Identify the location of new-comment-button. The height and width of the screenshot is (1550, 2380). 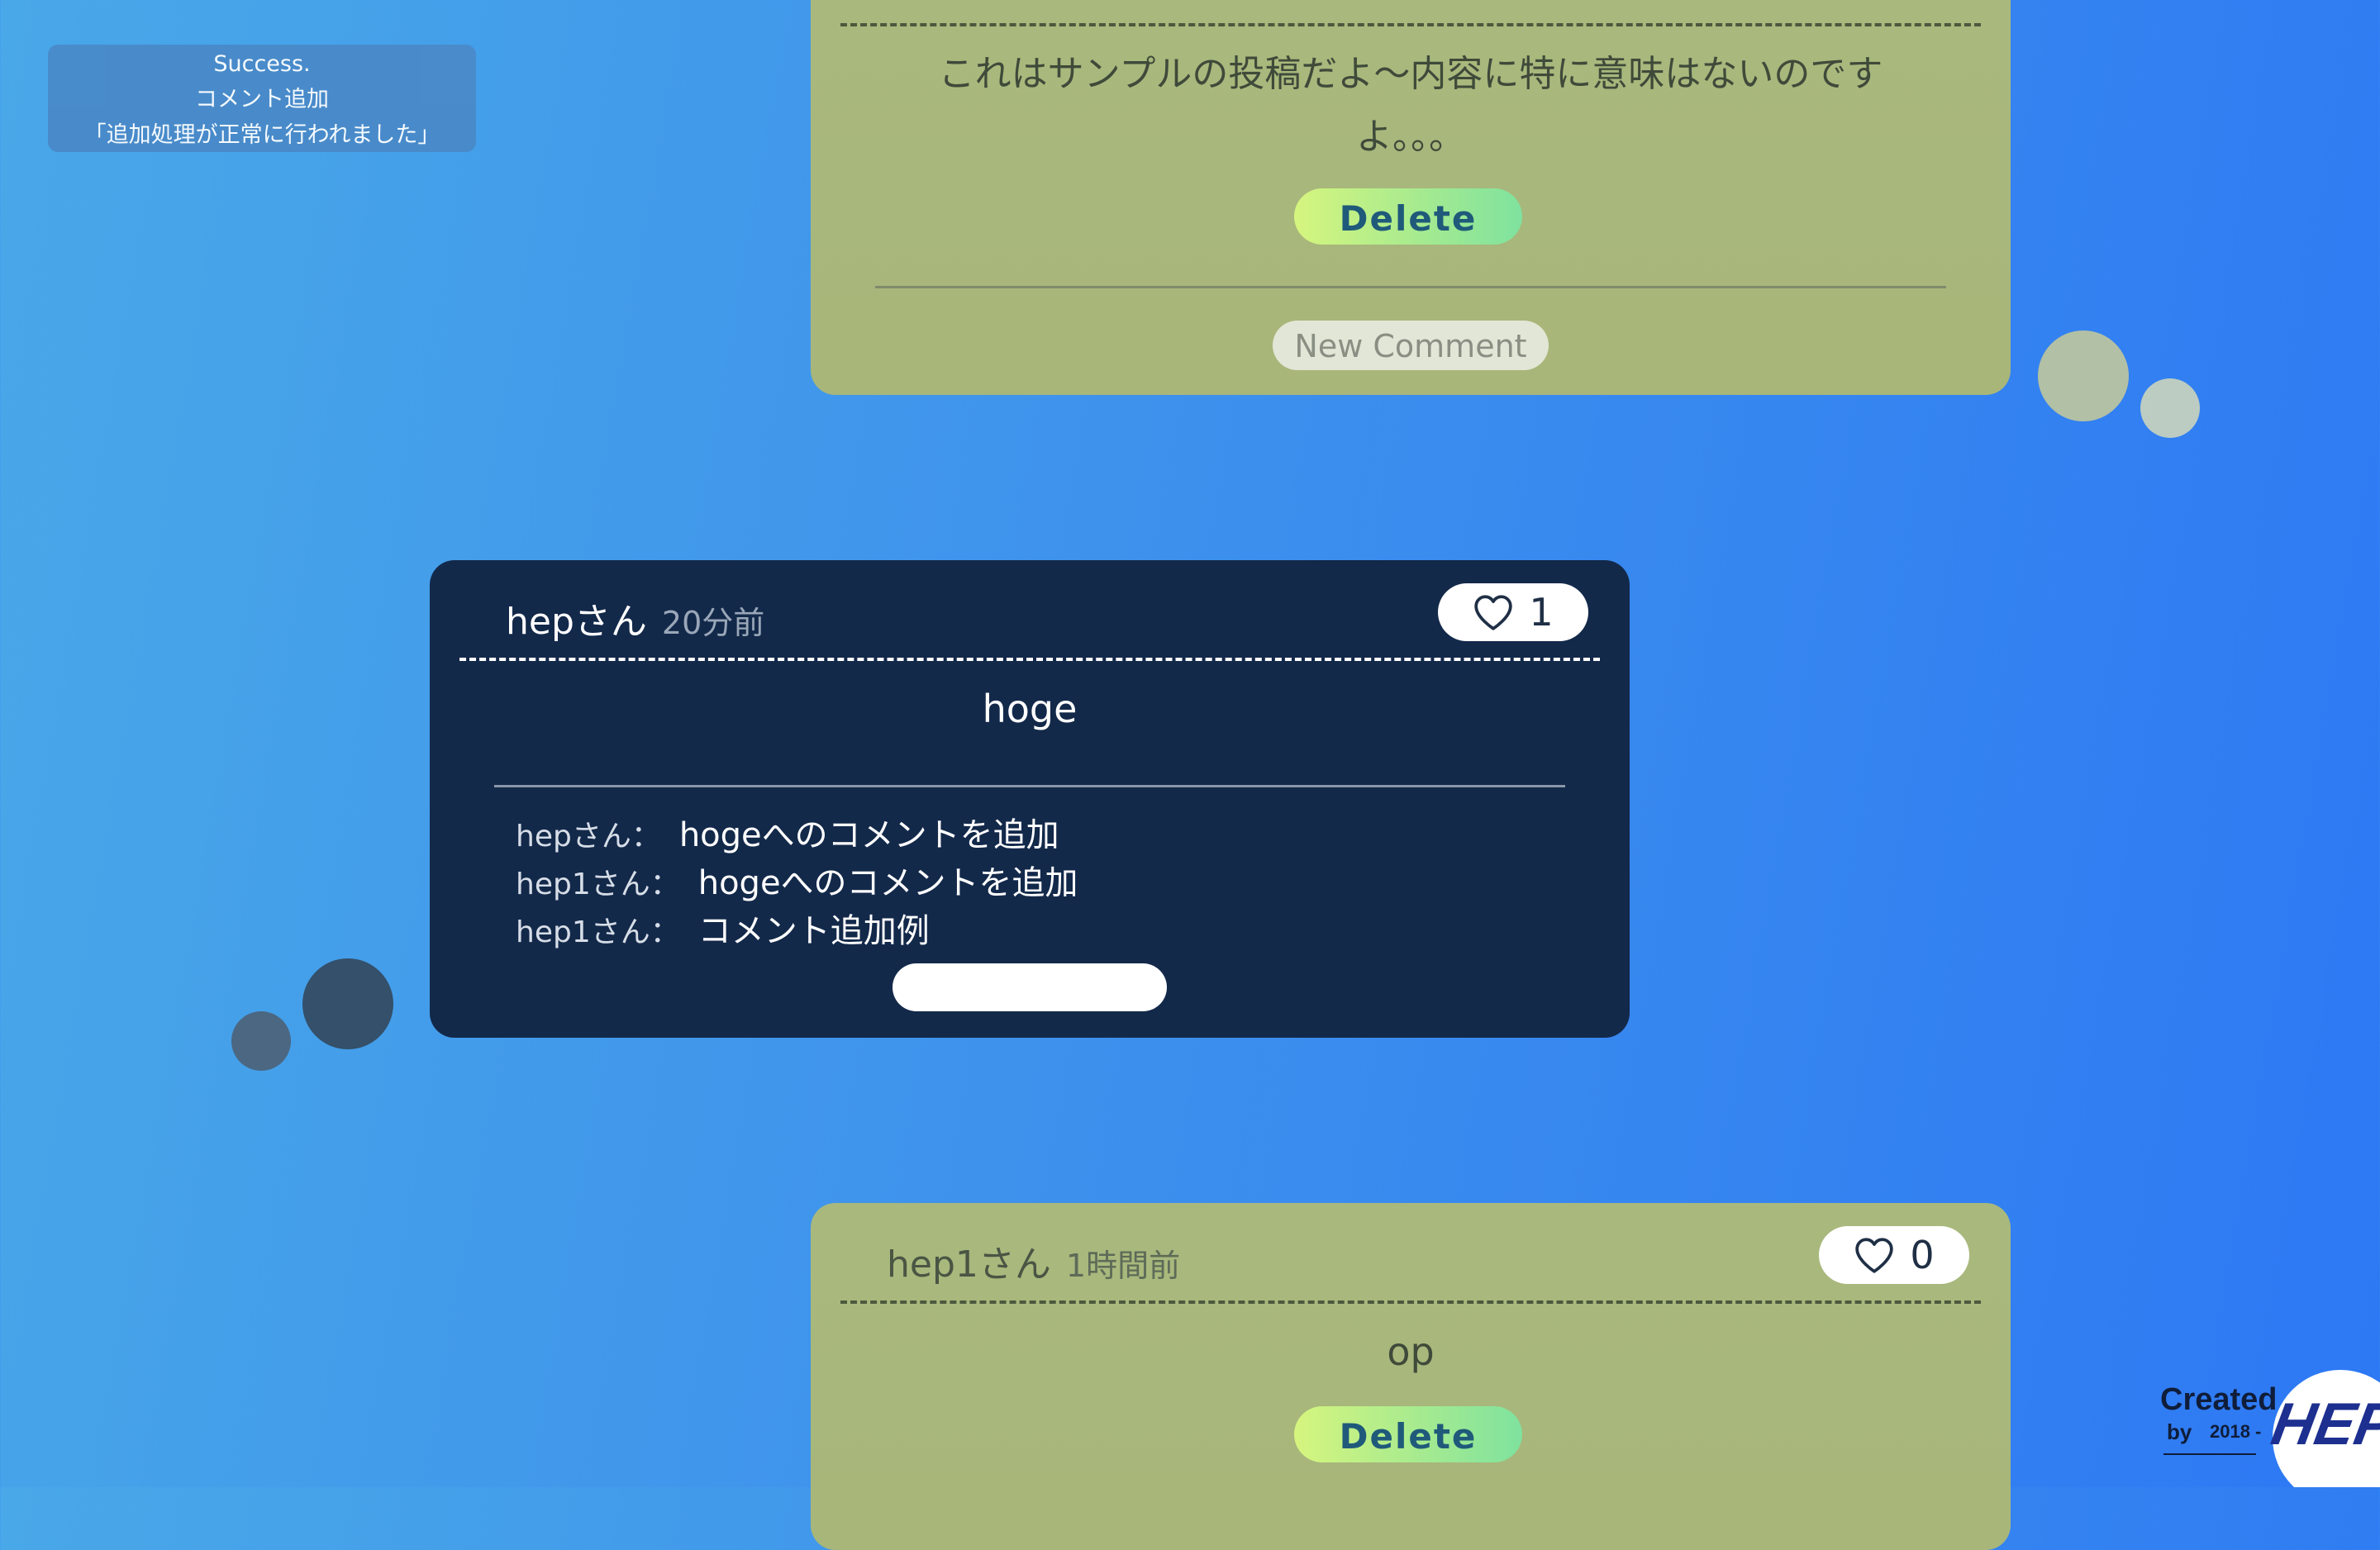
(1029, 987).